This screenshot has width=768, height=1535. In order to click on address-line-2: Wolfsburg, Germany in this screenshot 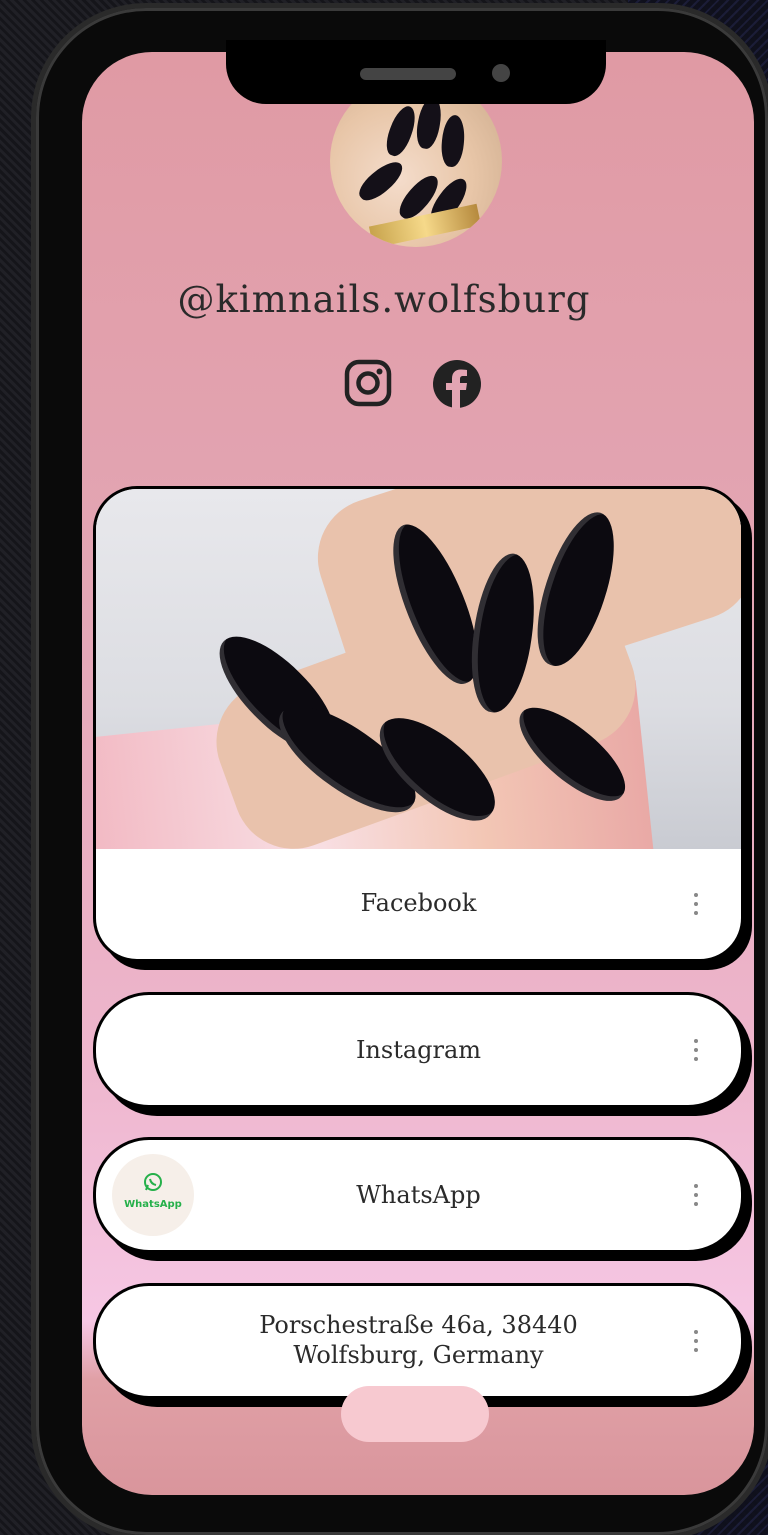, I will do `click(418, 1355)`.